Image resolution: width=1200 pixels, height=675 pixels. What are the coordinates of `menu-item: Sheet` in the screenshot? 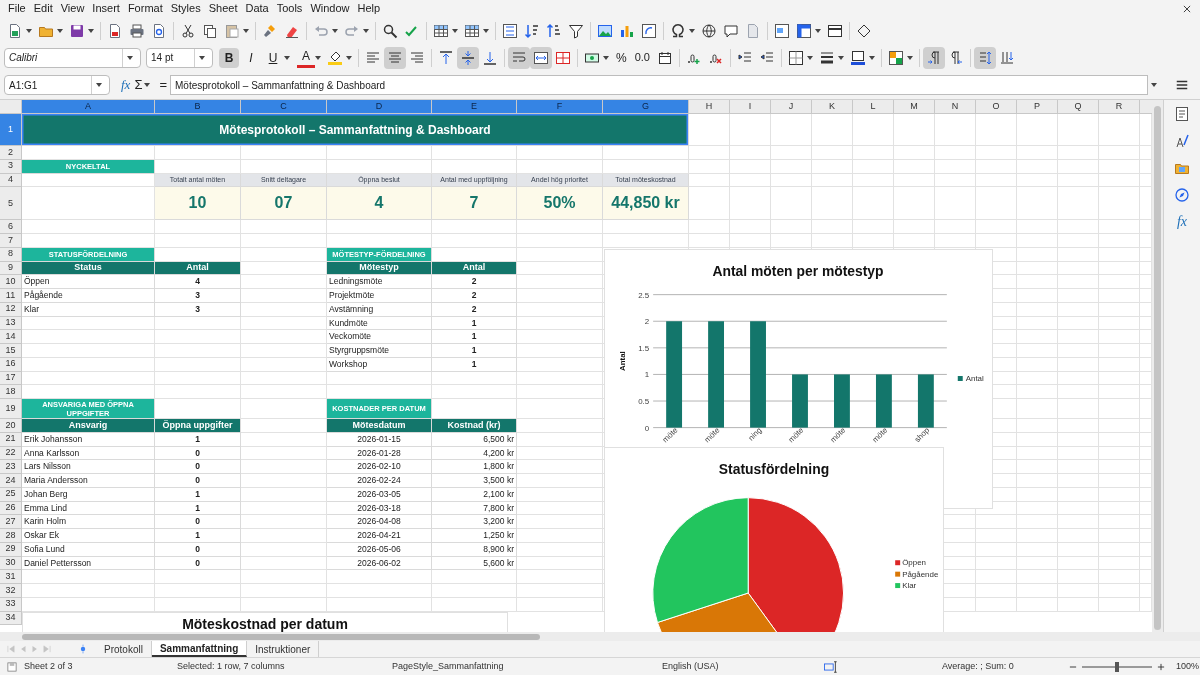 It's located at (223, 8).